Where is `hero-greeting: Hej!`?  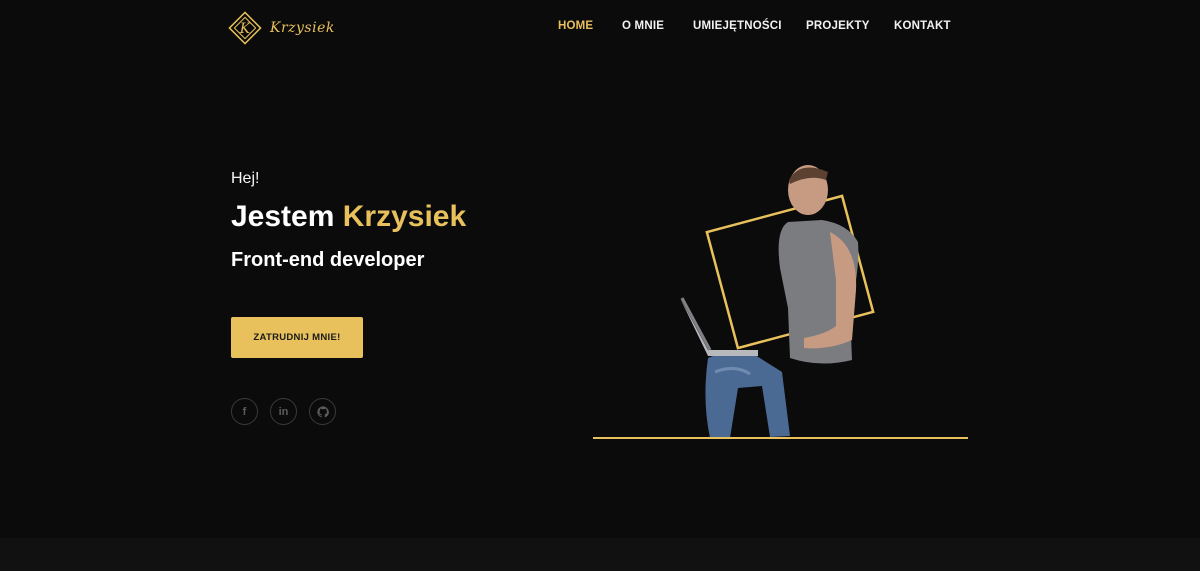
hero-greeting: Hej! is located at coordinates (245, 178).